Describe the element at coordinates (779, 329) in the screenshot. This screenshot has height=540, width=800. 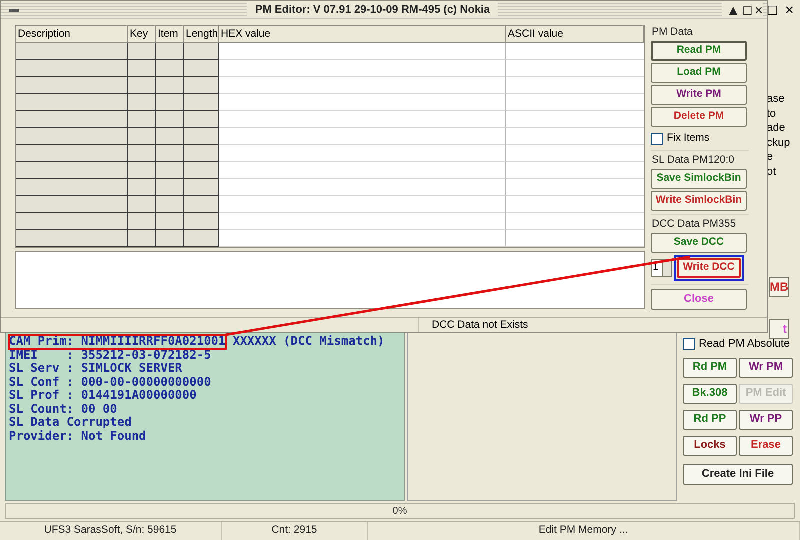
I see `partial-button: t` at that location.